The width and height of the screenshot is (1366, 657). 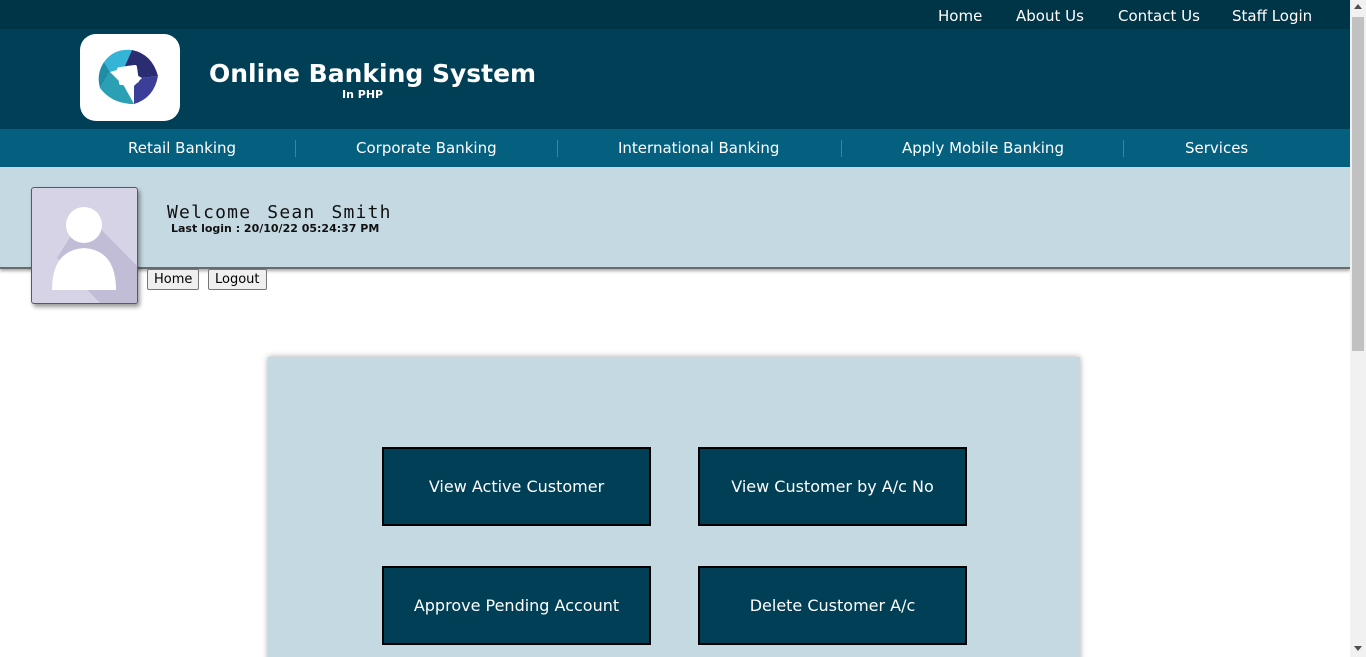 I want to click on site-title: Online Banking System, so click(x=373, y=73).